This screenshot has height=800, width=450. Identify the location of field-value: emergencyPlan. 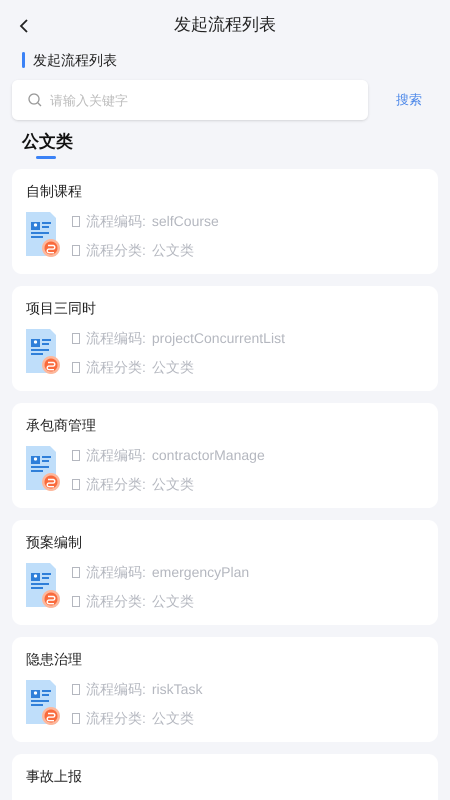
(201, 572).